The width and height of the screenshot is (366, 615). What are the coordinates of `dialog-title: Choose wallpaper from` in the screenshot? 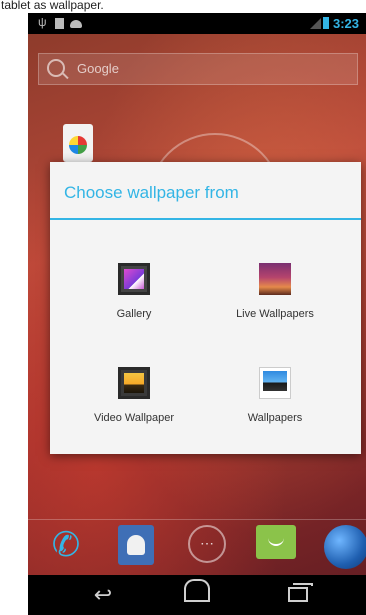 It's located at (151, 192).